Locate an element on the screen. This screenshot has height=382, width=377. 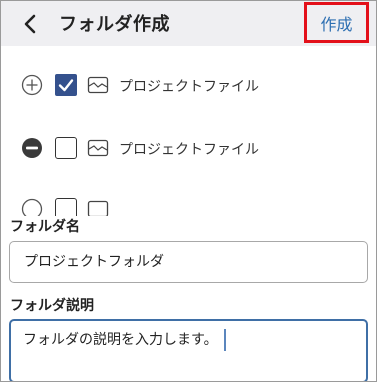
list-item is located at coordinates (188, 207).